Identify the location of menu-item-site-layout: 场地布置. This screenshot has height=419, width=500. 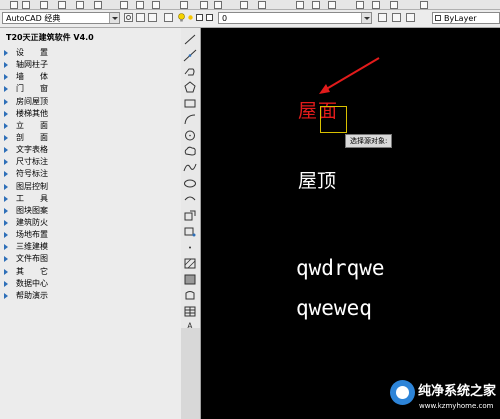
(89, 235).